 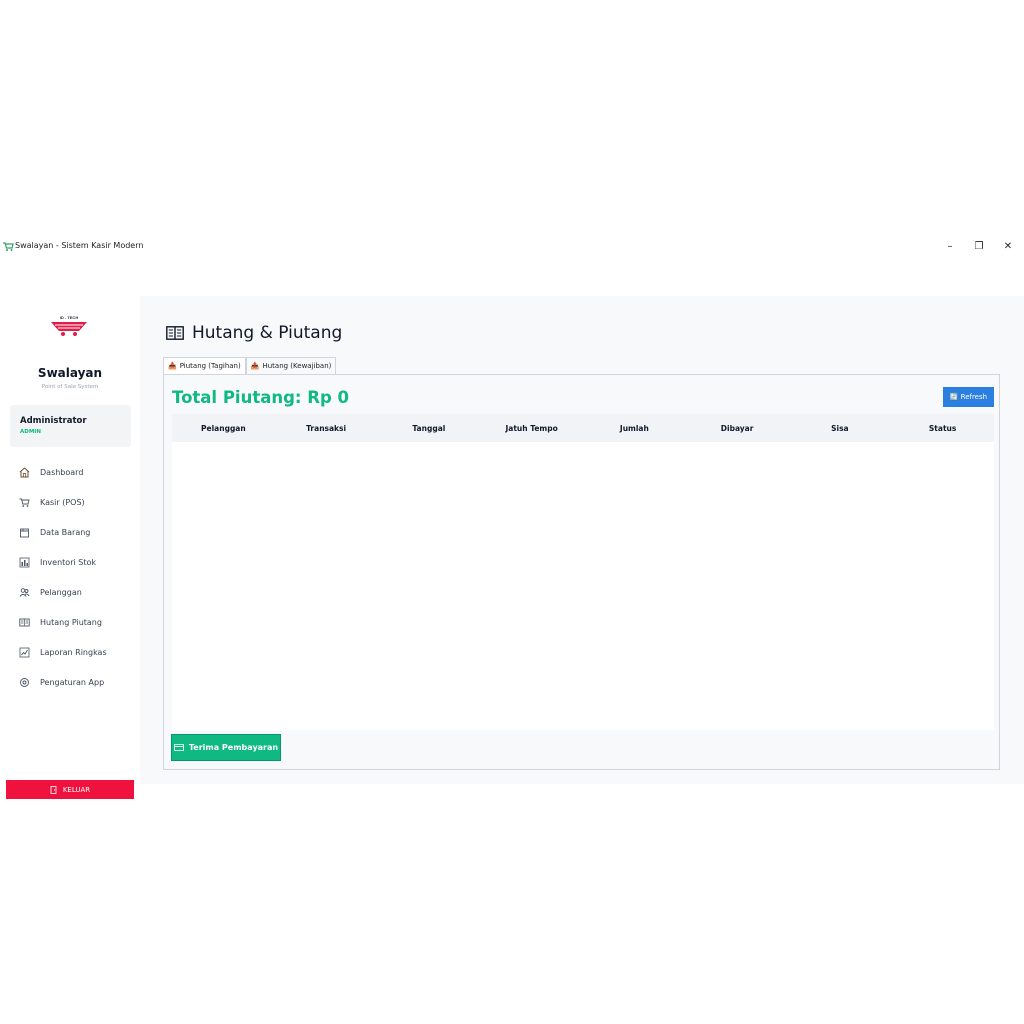 I want to click on page-header: Hutang & Piutang, so click(x=254, y=333).